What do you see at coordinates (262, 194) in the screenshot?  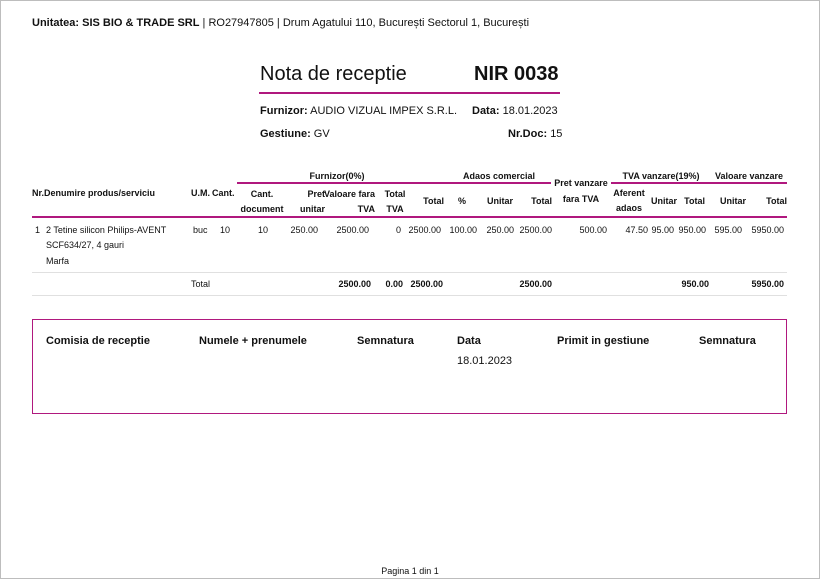 I see `col-cant-doc-line1: Cant.` at bounding box center [262, 194].